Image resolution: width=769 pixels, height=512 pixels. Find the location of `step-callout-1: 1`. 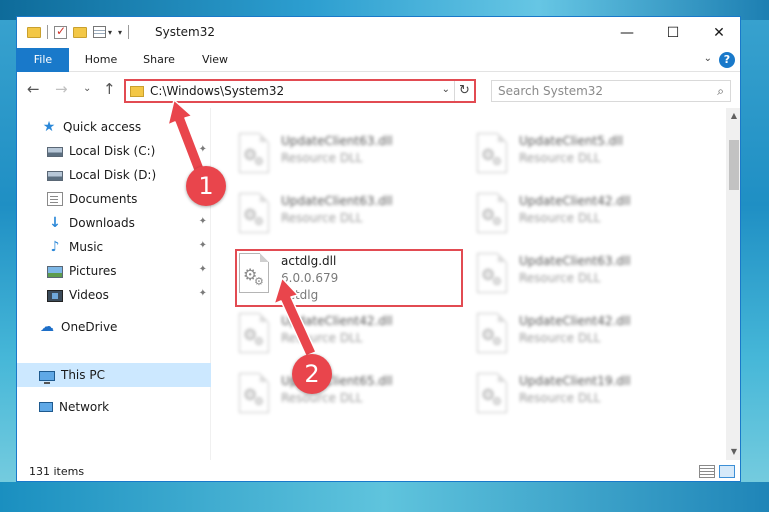

step-callout-1: 1 is located at coordinates (206, 186).